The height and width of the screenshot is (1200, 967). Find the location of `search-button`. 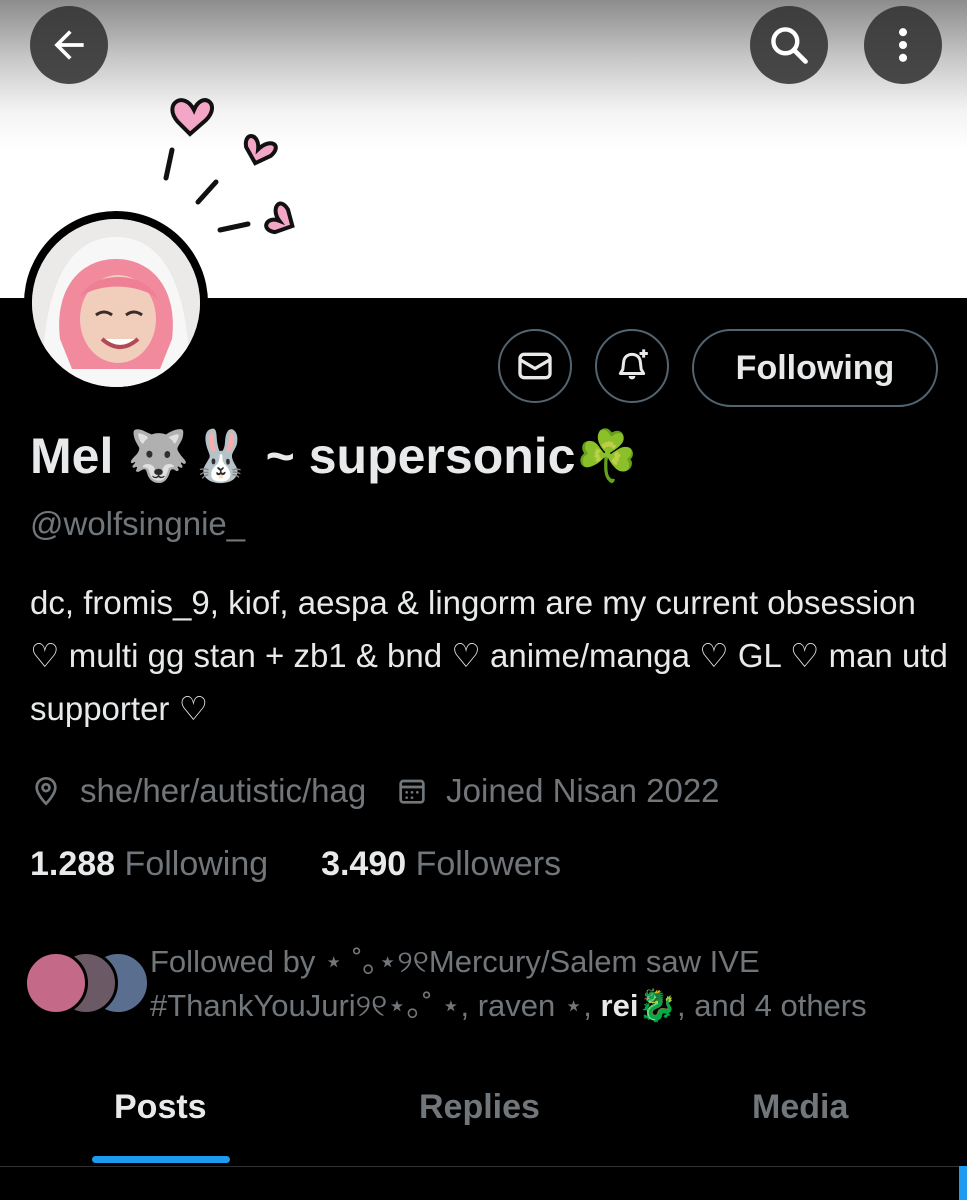

search-button is located at coordinates (789, 45).